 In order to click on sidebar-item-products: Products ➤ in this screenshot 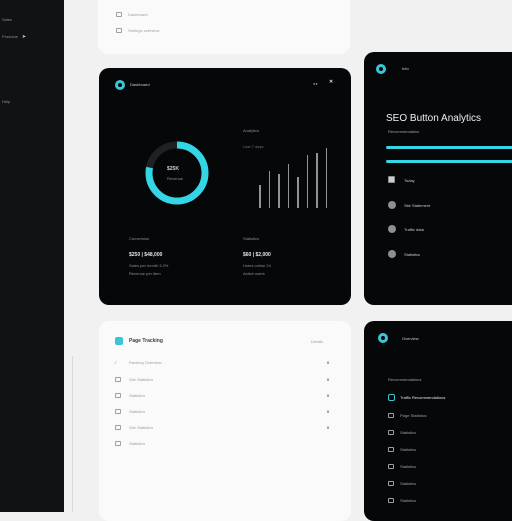, I will do `click(14, 37)`.